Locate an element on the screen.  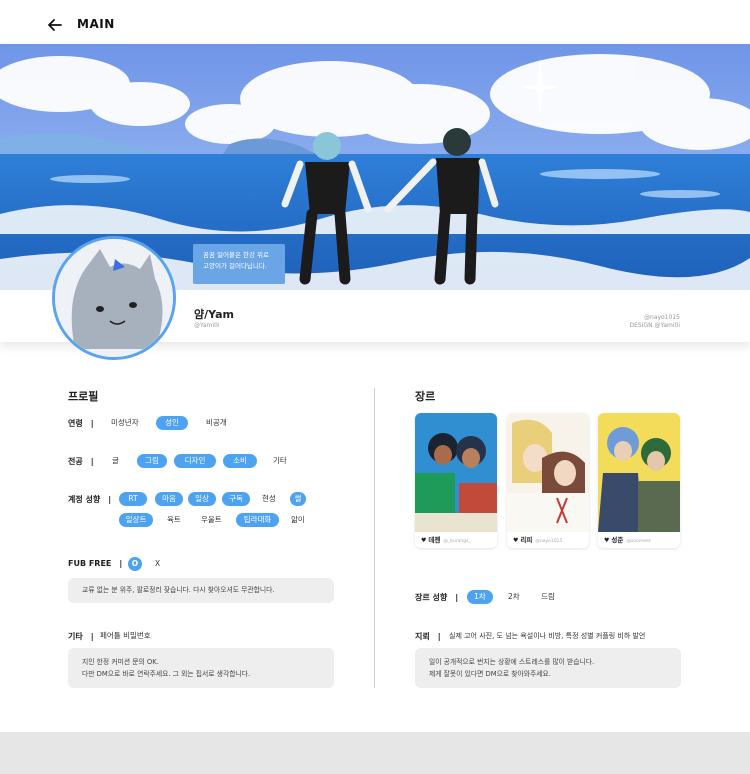
mine-note-line: 제게 잘못이 있다면 DM으로 찾아와주세요. is located at coordinates (490, 674).